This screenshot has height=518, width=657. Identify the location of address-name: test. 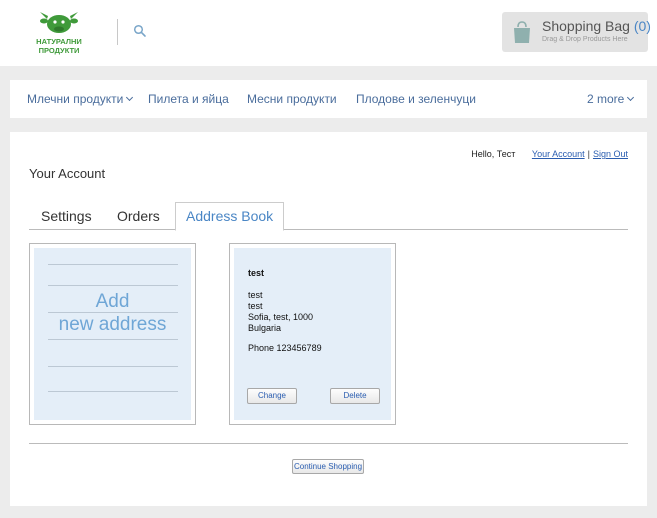
(256, 273).